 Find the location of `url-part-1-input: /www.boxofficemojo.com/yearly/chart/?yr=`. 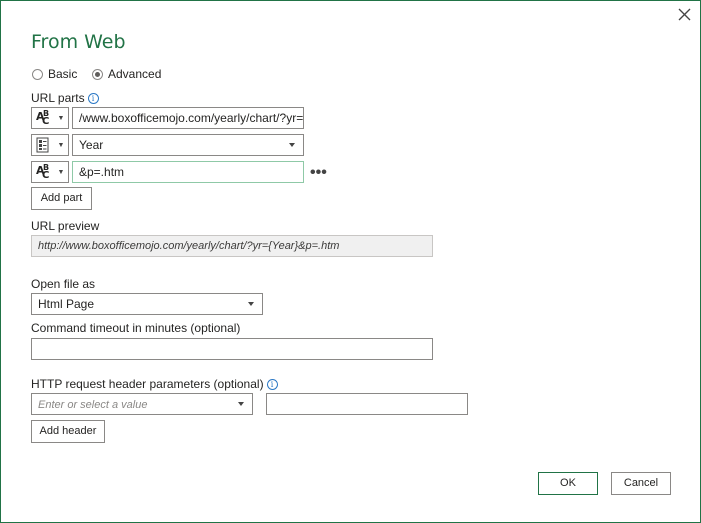

url-part-1-input: /www.boxofficemojo.com/yearly/chart/?yr= is located at coordinates (188, 118).